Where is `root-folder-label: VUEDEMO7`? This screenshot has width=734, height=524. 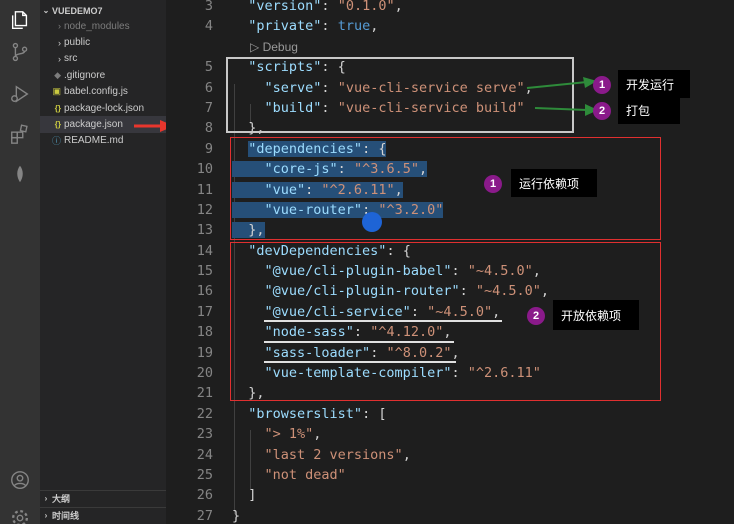
root-folder-label: VUEDEMO7 is located at coordinates (77, 10).